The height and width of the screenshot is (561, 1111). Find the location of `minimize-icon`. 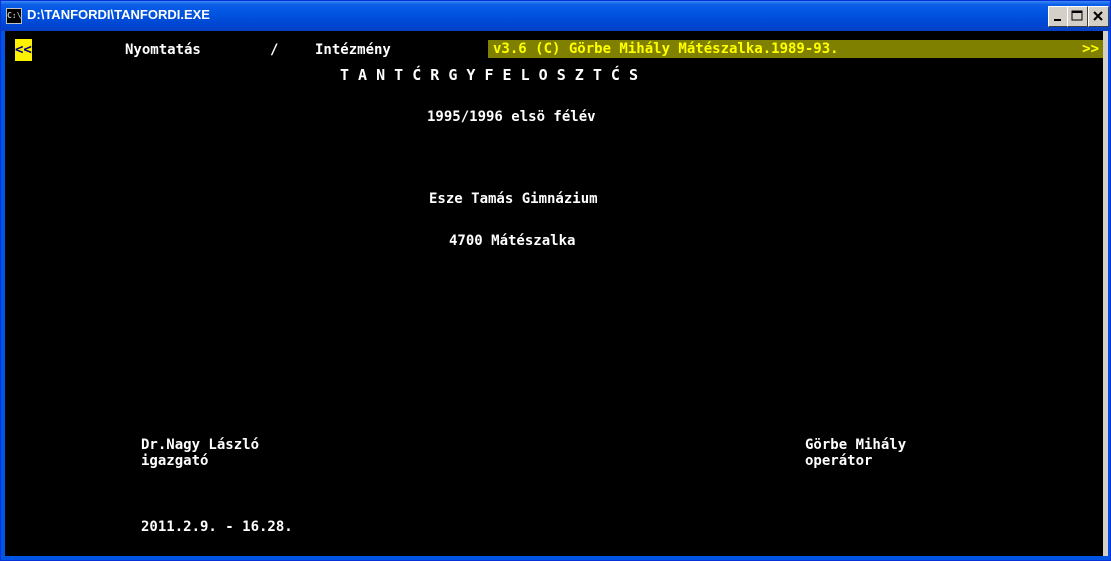

minimize-icon is located at coordinates (1057, 20).